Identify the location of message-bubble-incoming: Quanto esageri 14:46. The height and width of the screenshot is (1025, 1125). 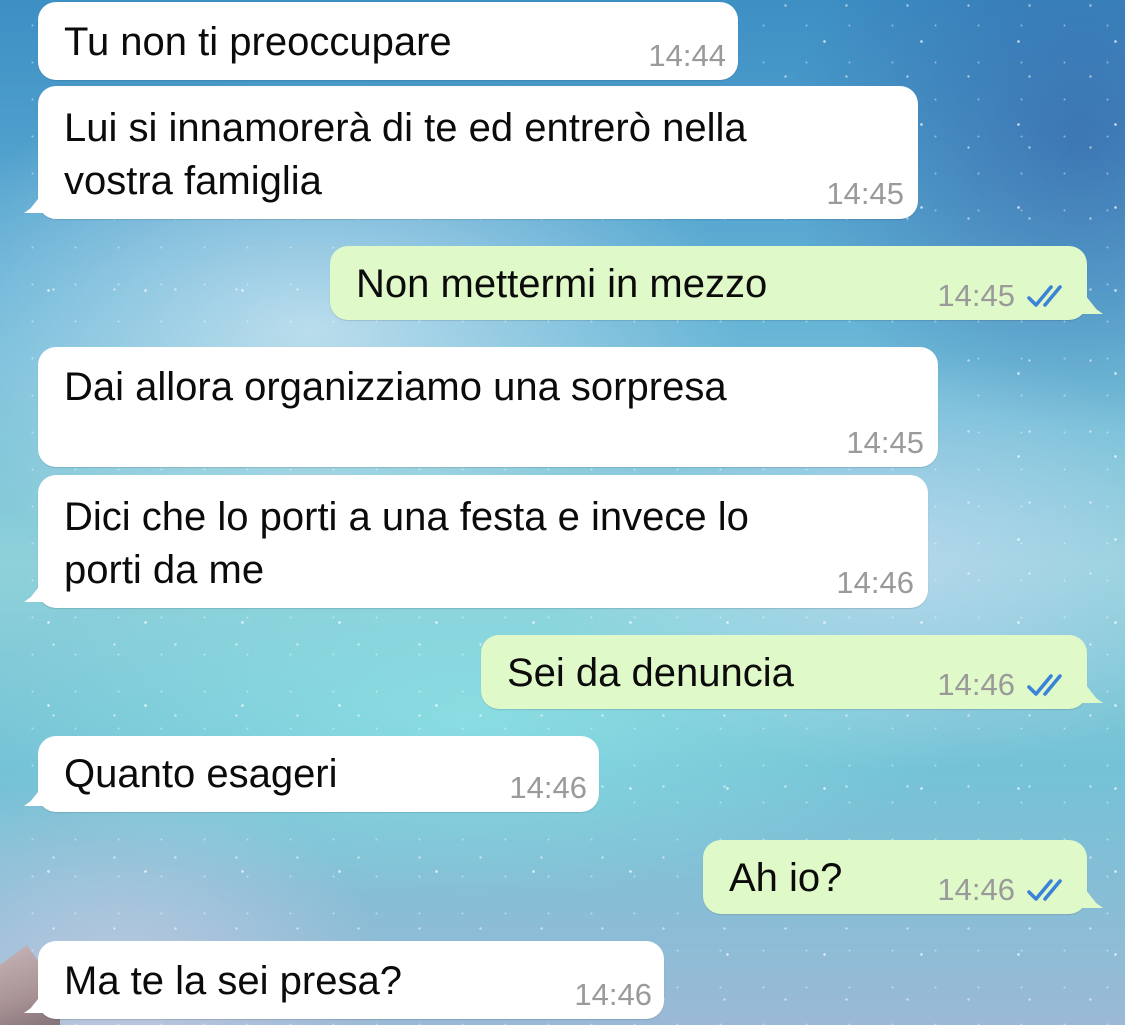
(311, 774).